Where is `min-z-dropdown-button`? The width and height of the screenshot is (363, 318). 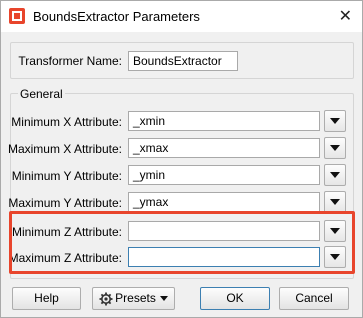
min-z-dropdown-button is located at coordinates (335, 231).